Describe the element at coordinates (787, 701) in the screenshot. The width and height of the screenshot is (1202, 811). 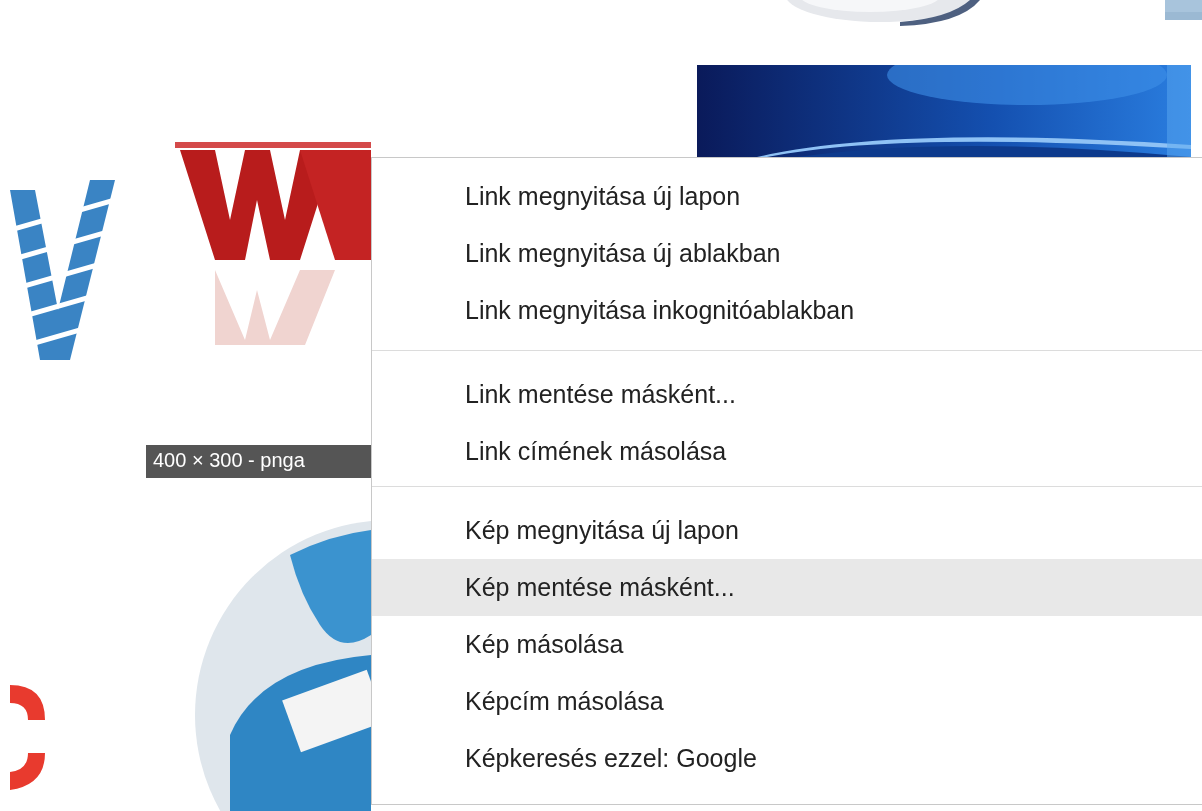
I see `menu-item: Képcím másolása` at that location.